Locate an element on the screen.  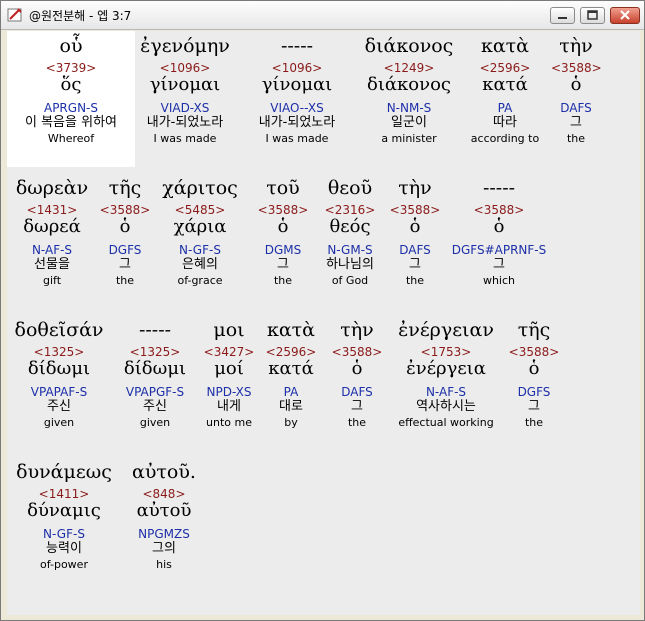
close-button is located at coordinates (625, 15).